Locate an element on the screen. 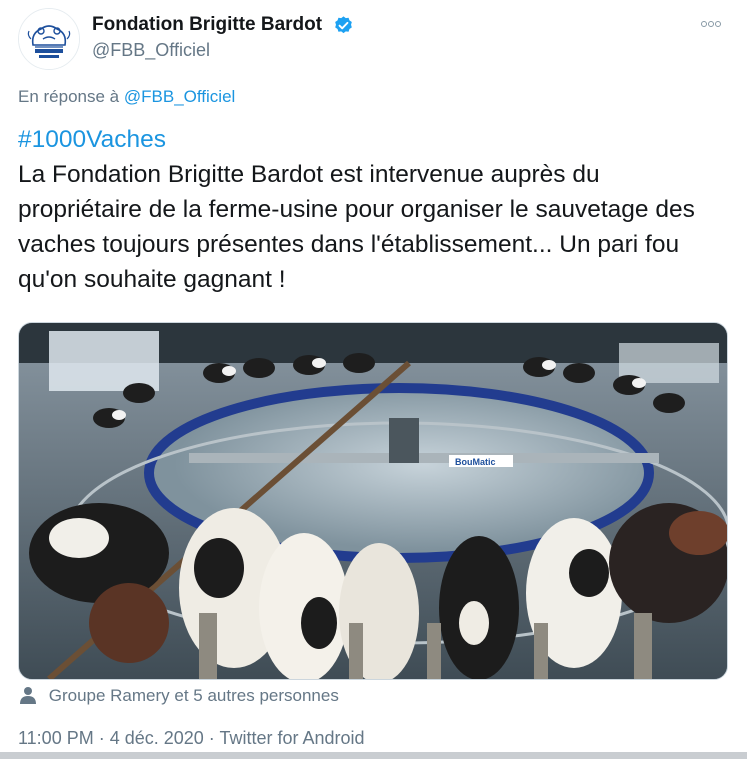  avatar is located at coordinates (49, 39).